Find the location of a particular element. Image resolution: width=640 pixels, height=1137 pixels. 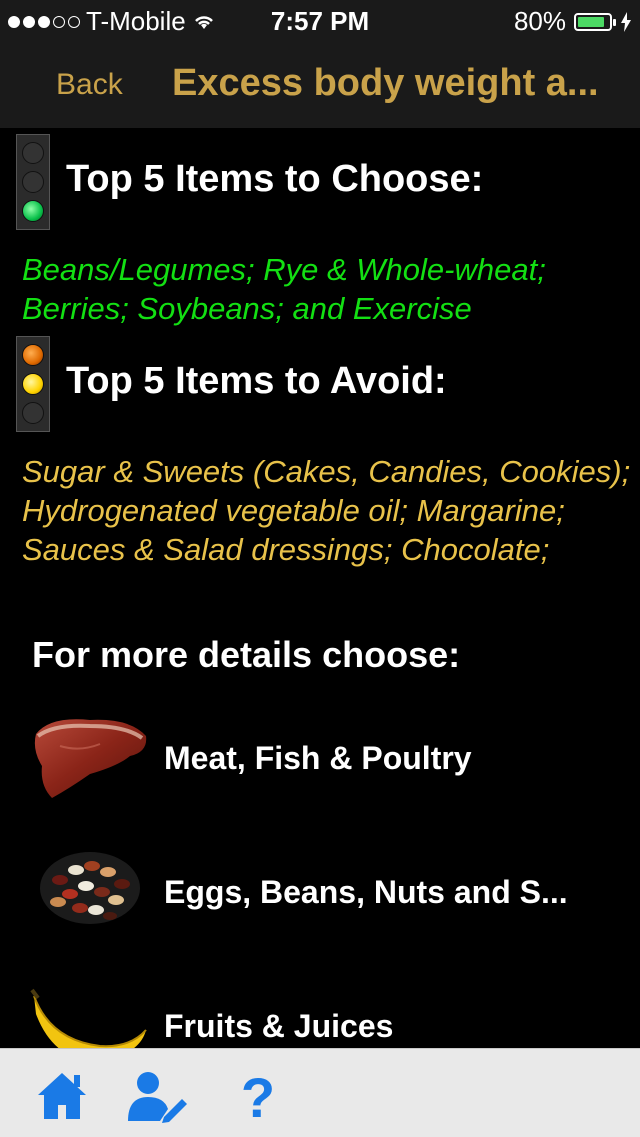

tab-profile-edit is located at coordinates (155, 1095).